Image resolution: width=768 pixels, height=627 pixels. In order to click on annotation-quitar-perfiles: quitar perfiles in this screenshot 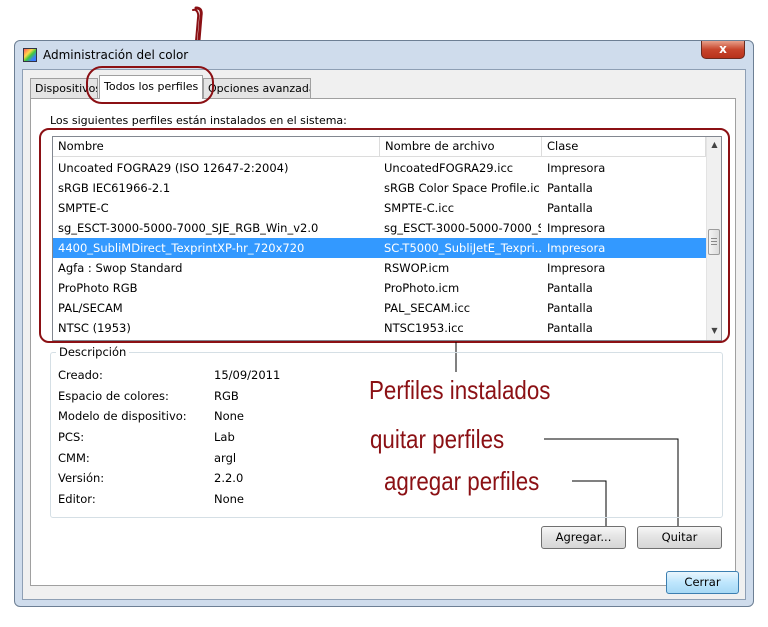, I will do `click(437, 439)`.